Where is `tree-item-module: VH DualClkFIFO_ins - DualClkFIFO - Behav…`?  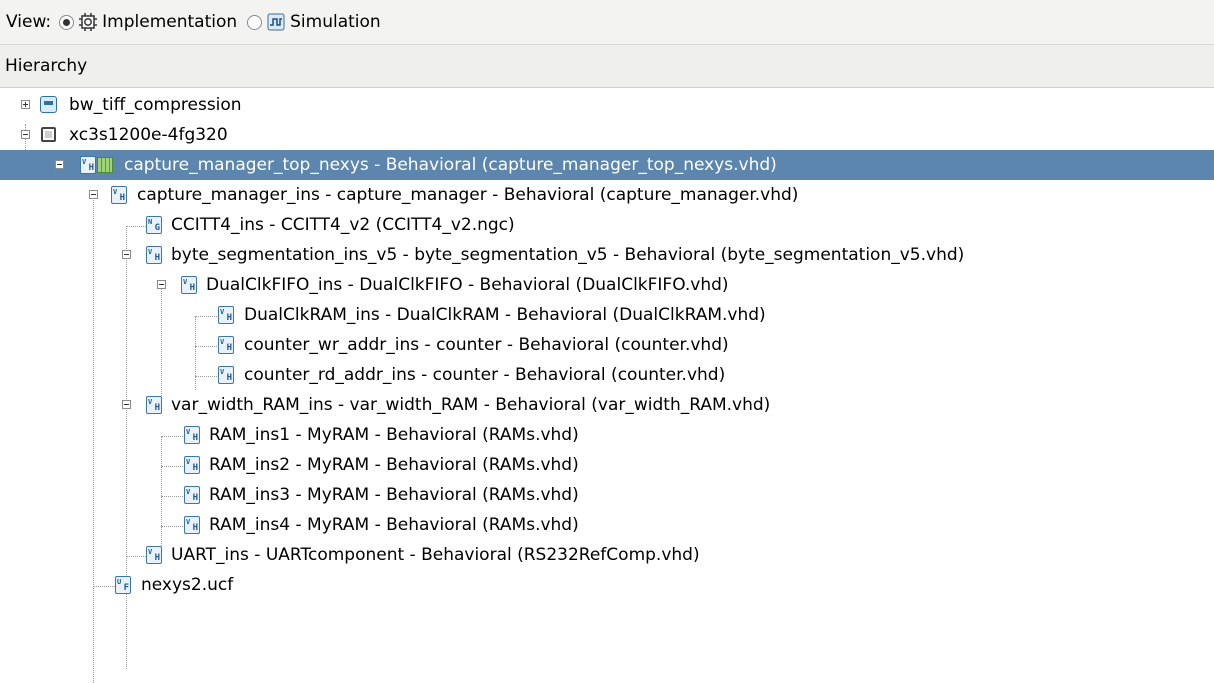 tree-item-module: VH DualClkFIFO_ins - DualClkFIFO - Behav… is located at coordinates (607, 285).